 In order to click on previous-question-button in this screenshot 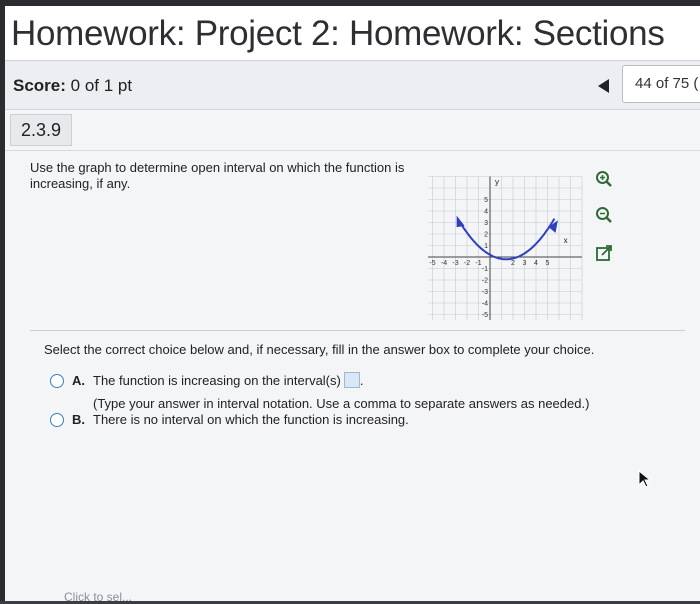, I will do `click(604, 86)`.